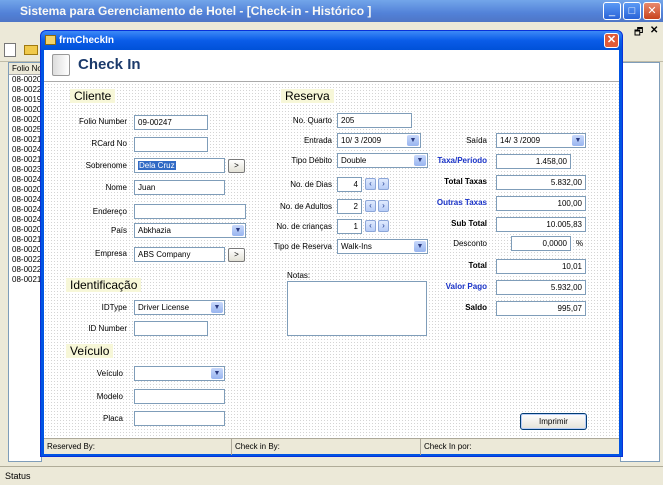 The height and width of the screenshot is (485, 663). Describe the element at coordinates (379, 140) in the screenshot. I see `entrada-date: 10/ 3 /2009 ▼` at that location.